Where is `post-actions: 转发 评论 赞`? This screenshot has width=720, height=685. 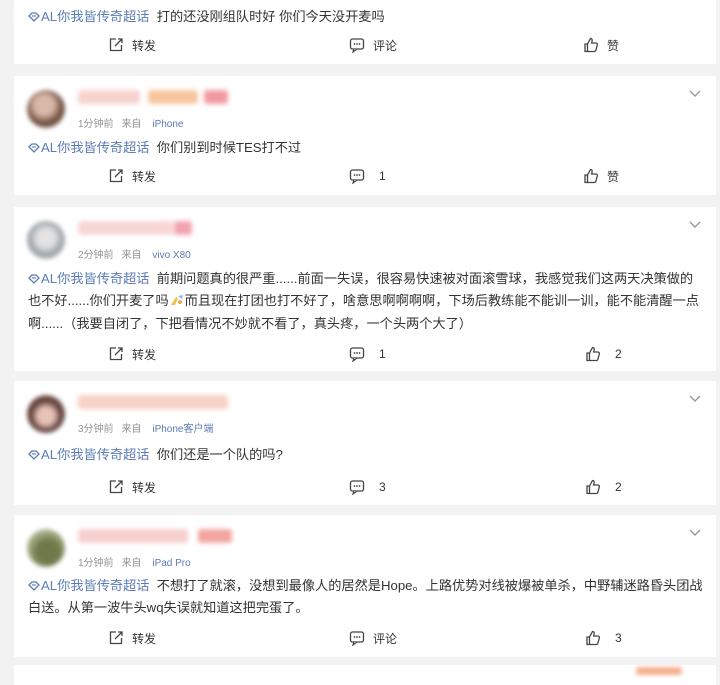 post-actions: 转发 评论 赞 is located at coordinates (365, 45).